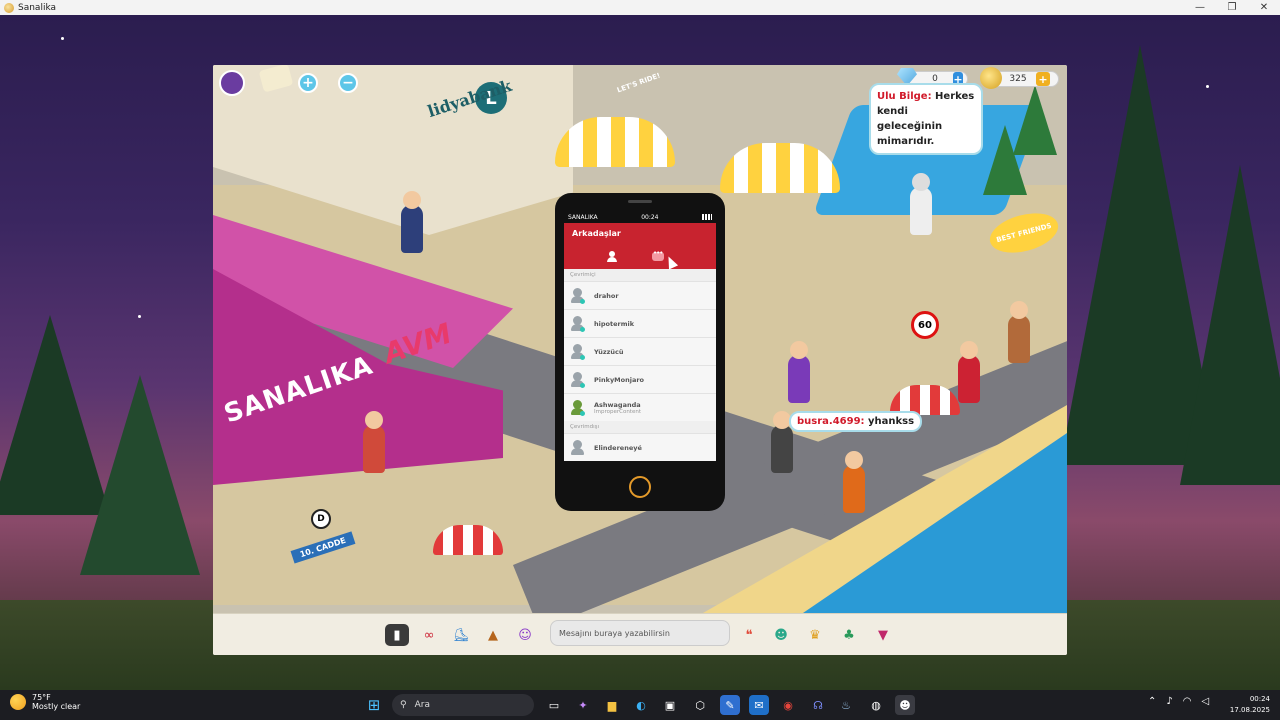 The height and width of the screenshot is (720, 1280). What do you see at coordinates (876, 705) in the screenshot?
I see `app-icon: ◍` at bounding box center [876, 705].